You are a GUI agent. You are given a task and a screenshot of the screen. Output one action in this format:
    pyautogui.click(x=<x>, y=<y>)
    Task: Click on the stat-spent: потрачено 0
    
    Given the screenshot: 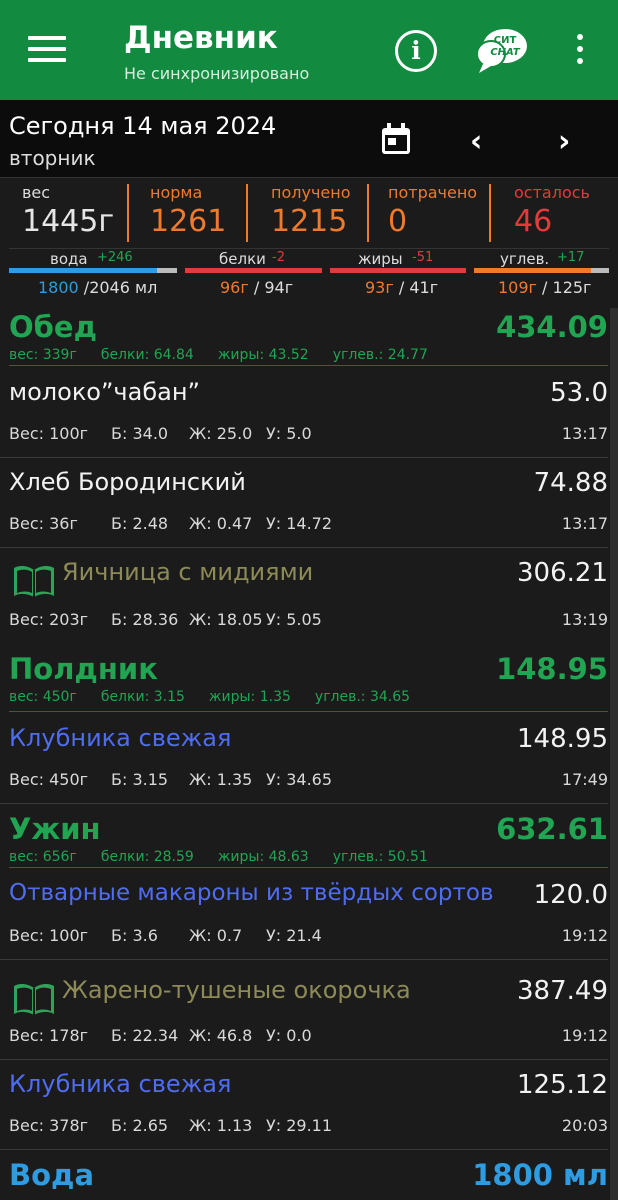 What is the action you would take?
    pyautogui.click(x=432, y=211)
    